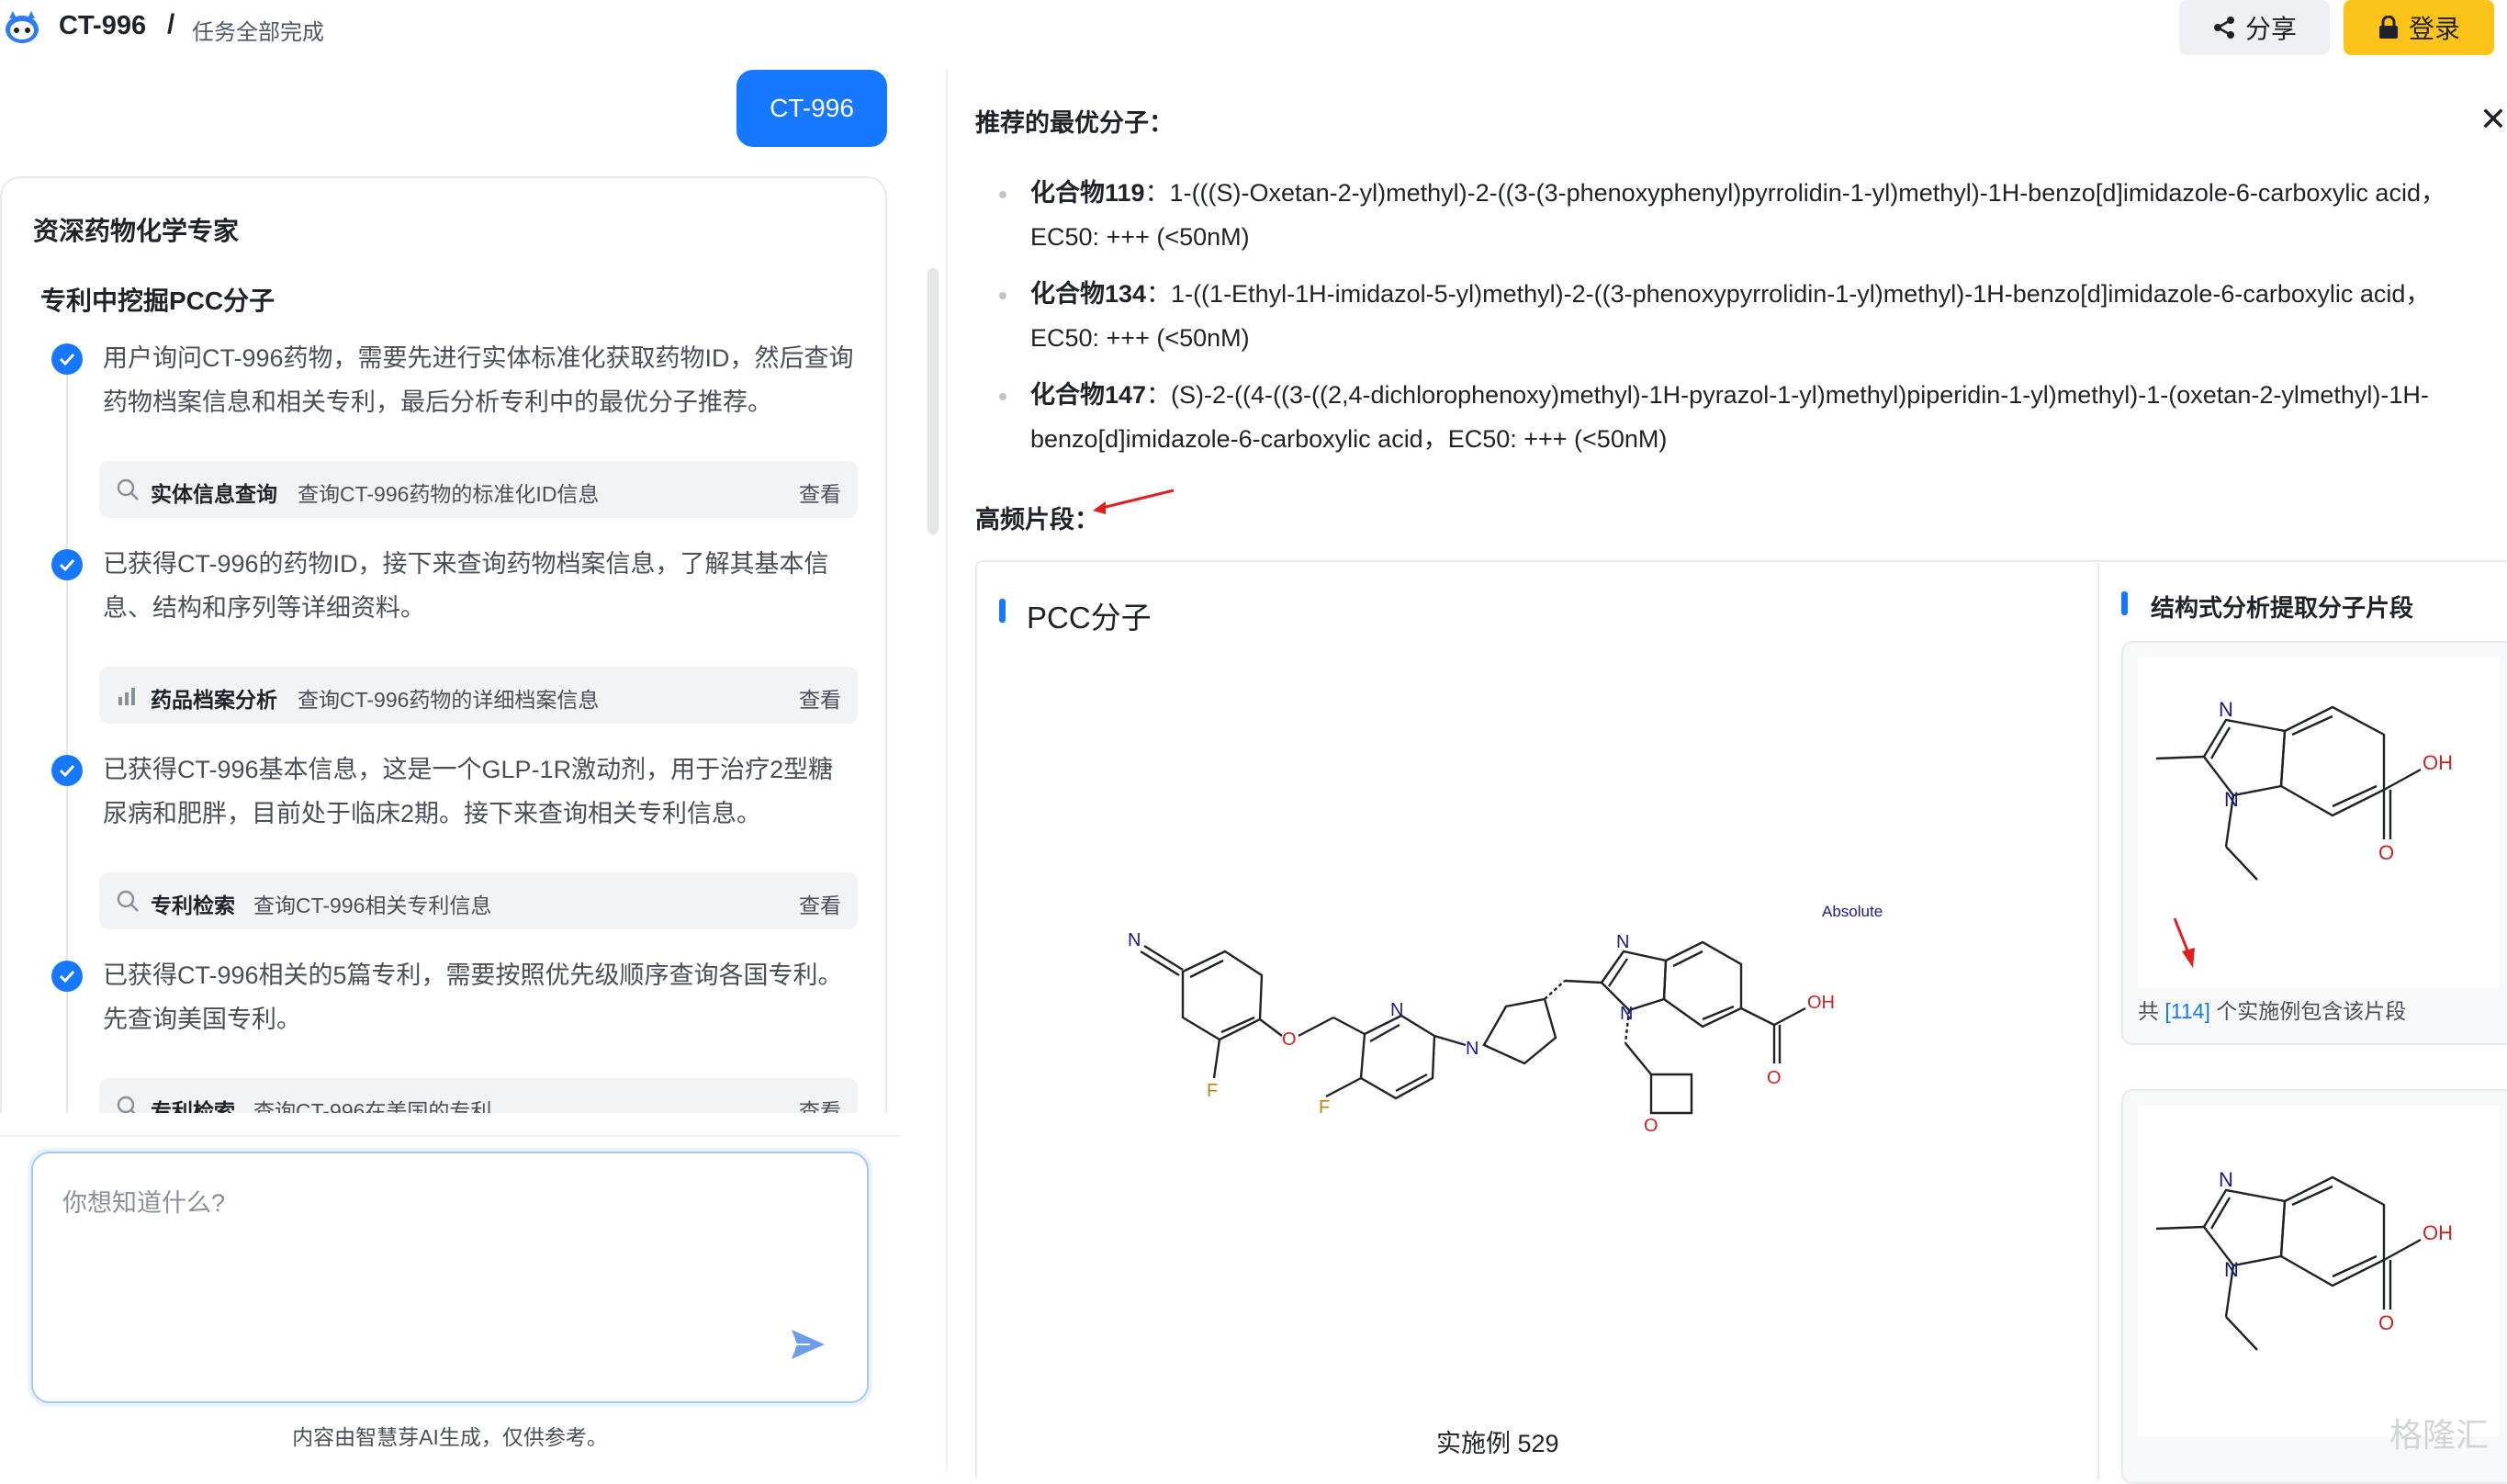  I want to click on recommended-heading: 推荐的最优分子：, so click(1074, 121).